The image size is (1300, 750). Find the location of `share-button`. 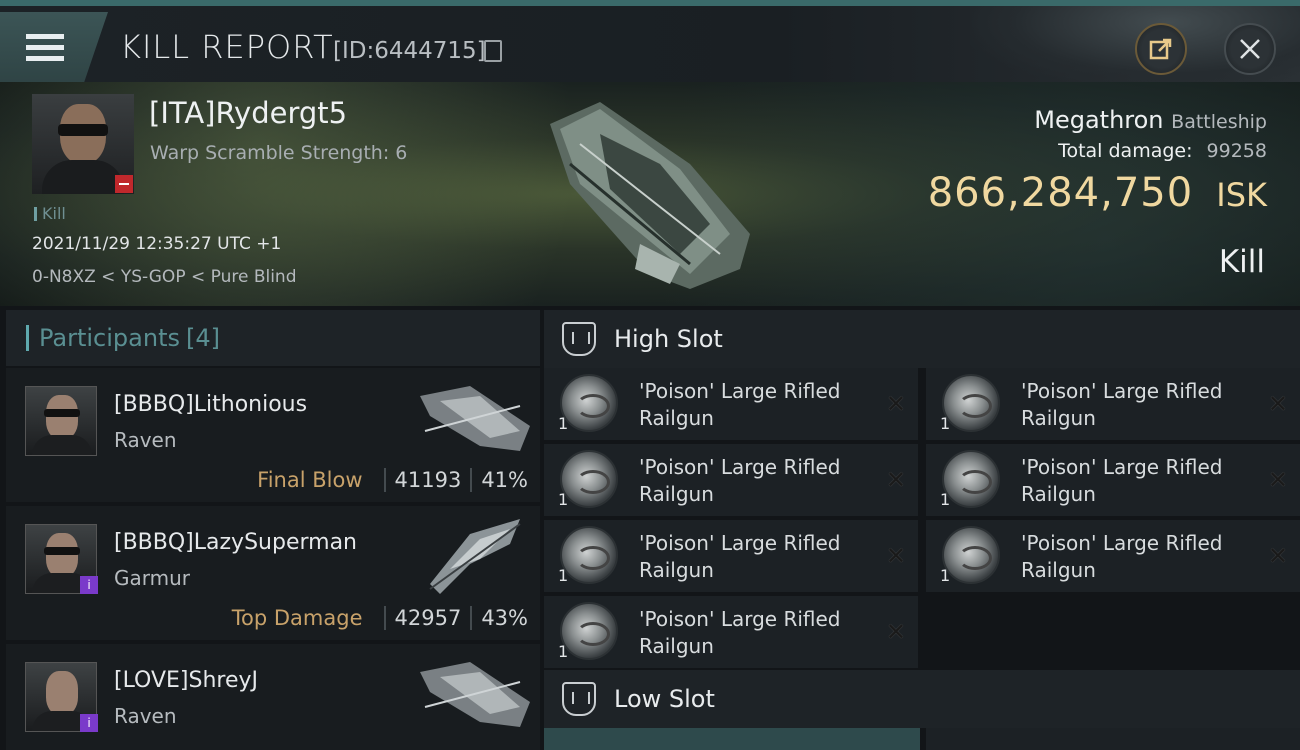

share-button is located at coordinates (1161, 49).